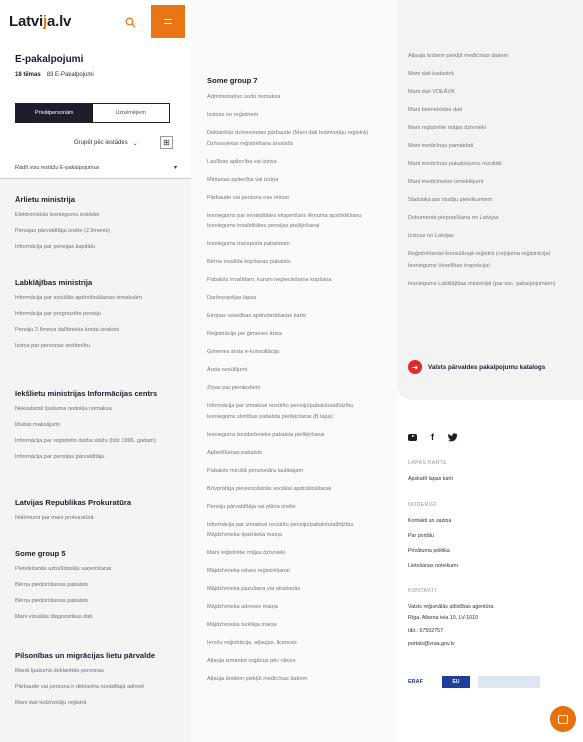 The height and width of the screenshot is (742, 583). Describe the element at coordinates (490, 147) in the screenshot. I see `service-link: Mani medicīnas pamatdati` at that location.